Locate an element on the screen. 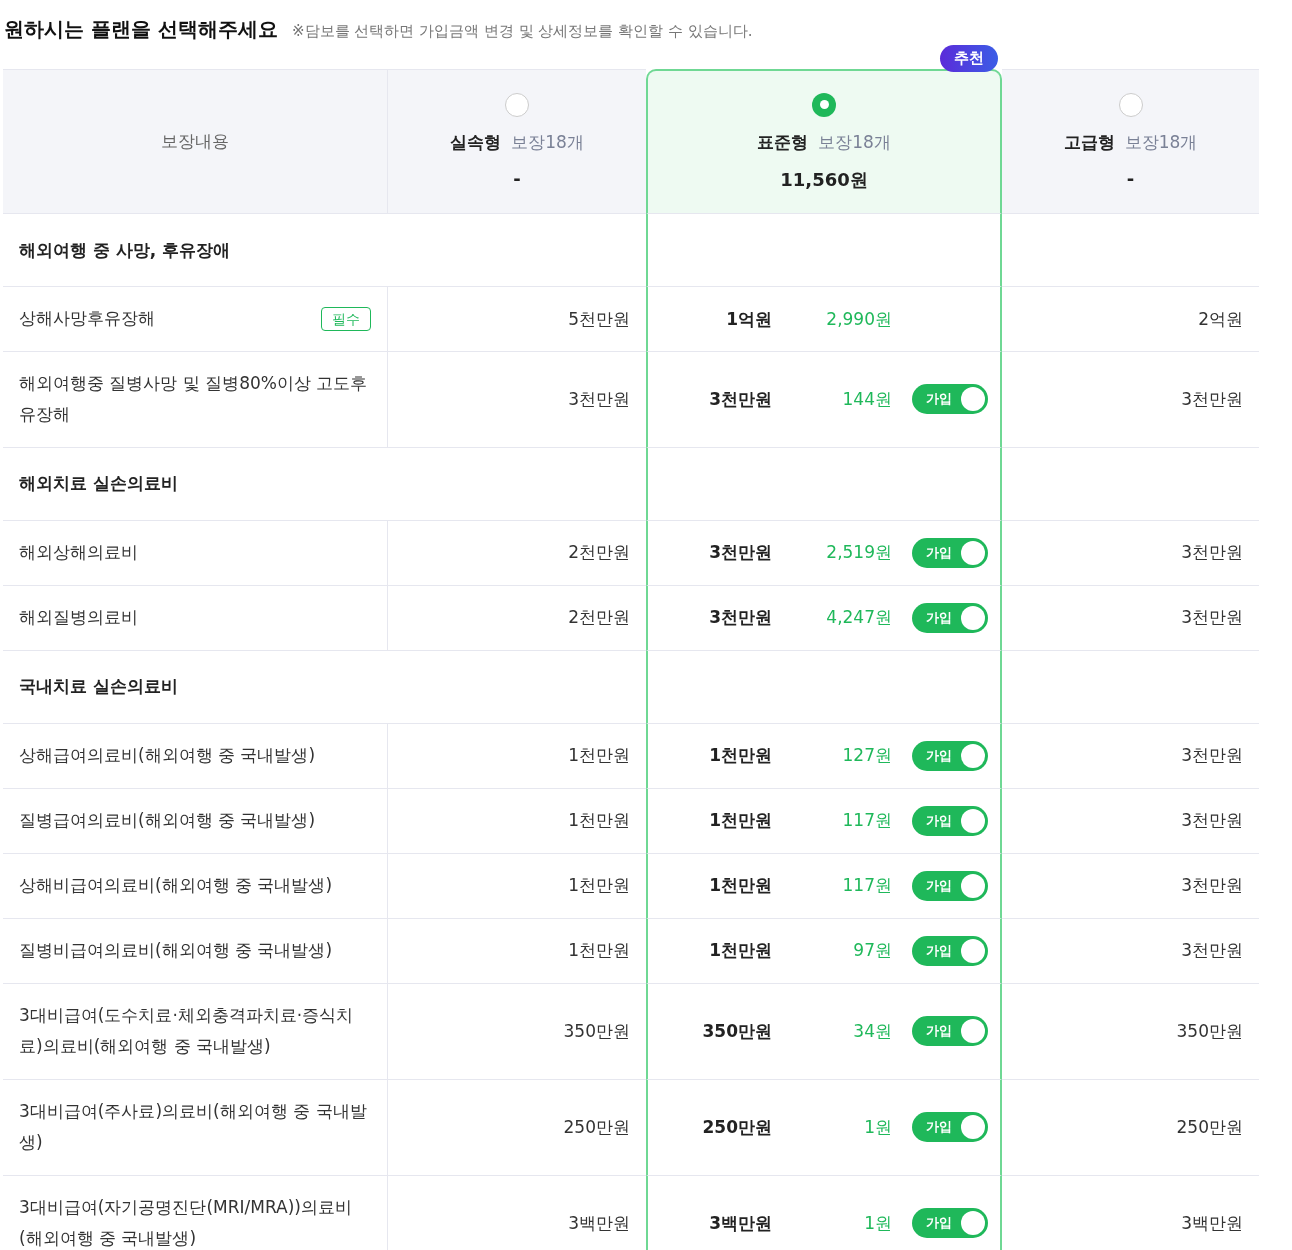 The height and width of the screenshot is (1250, 1292). coverage-name: 상해급여의료비(해외여행 중 국내발생) is located at coordinates (167, 756).